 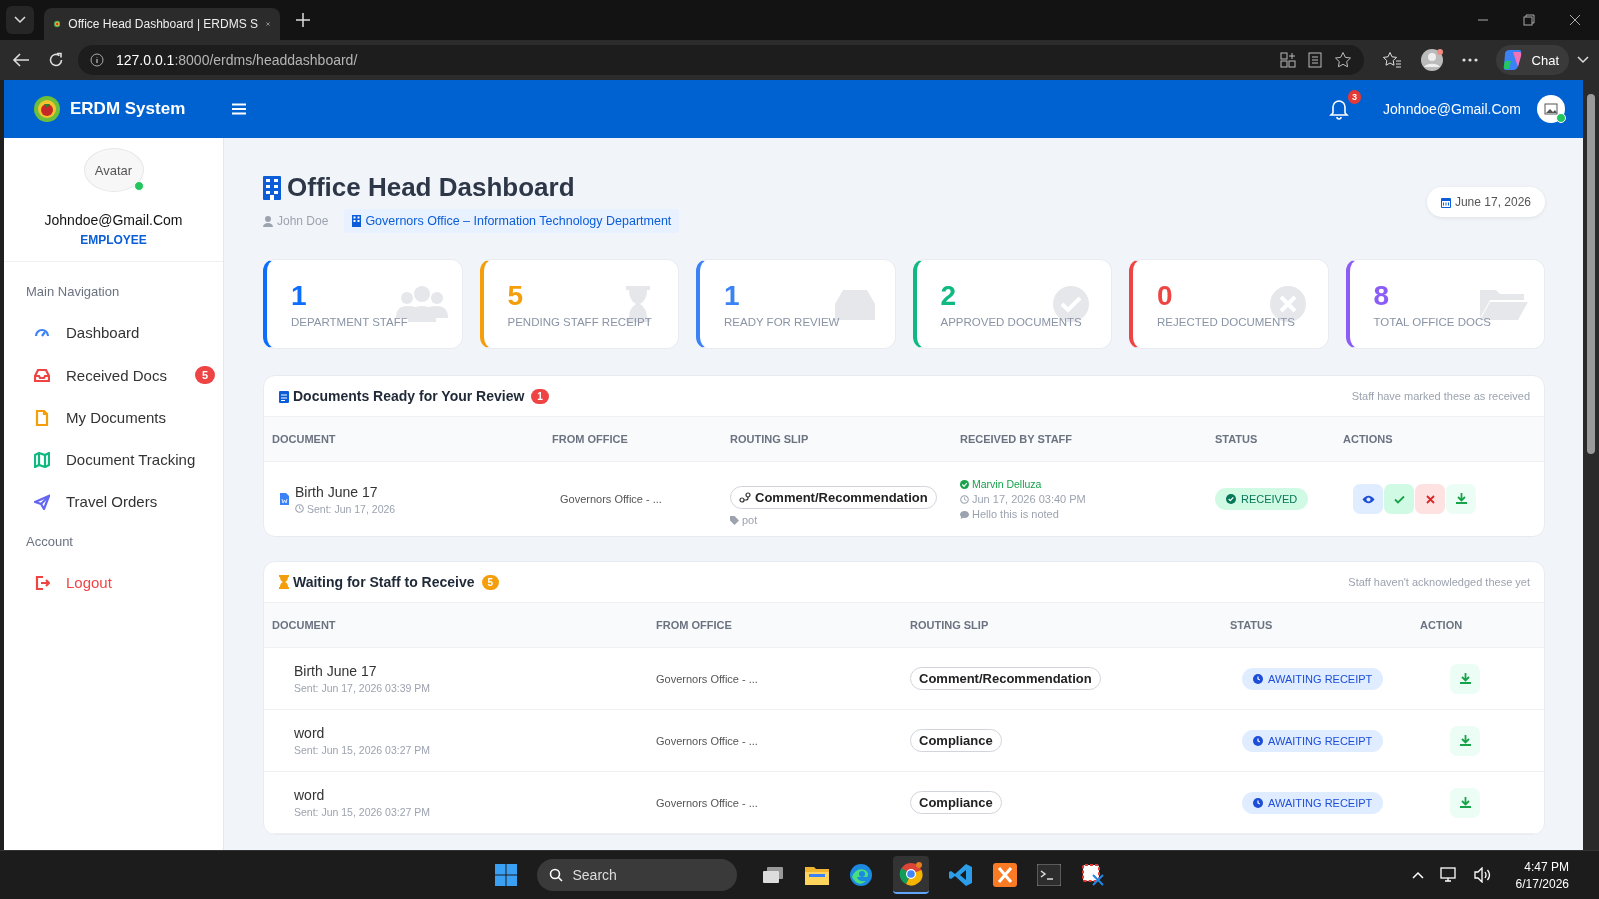 I want to click on panel-note: Staff have marked these as received, so click(x=1440, y=396).